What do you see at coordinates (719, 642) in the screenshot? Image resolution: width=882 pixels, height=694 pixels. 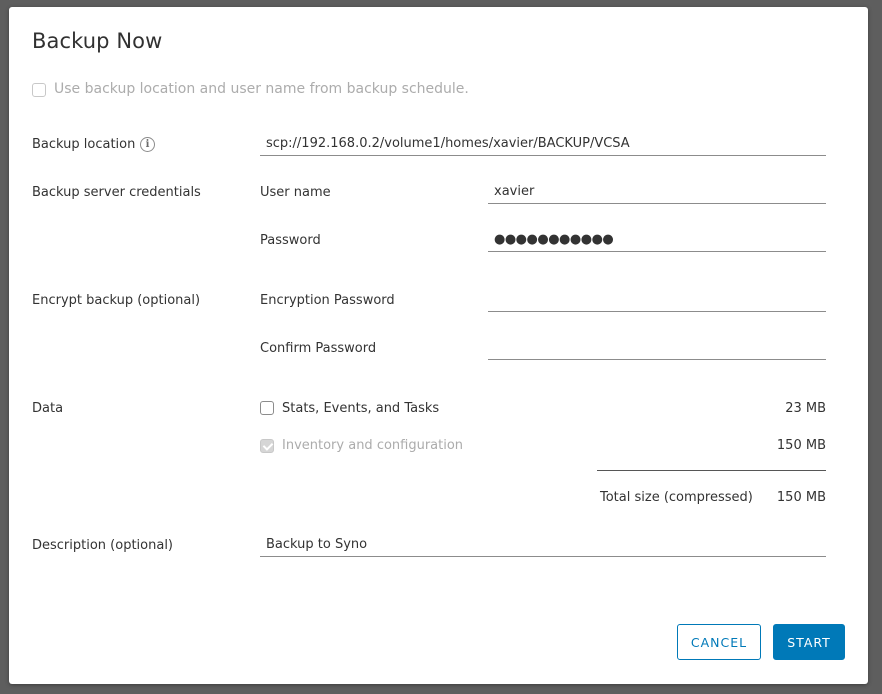 I see `cancel-button: CANCEL` at bounding box center [719, 642].